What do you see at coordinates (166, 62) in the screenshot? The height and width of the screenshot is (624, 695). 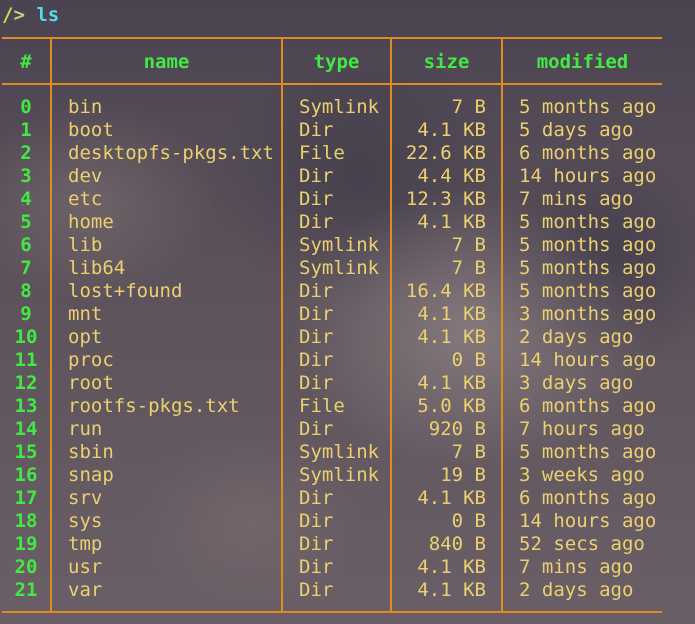 I see `column-header-name: name` at bounding box center [166, 62].